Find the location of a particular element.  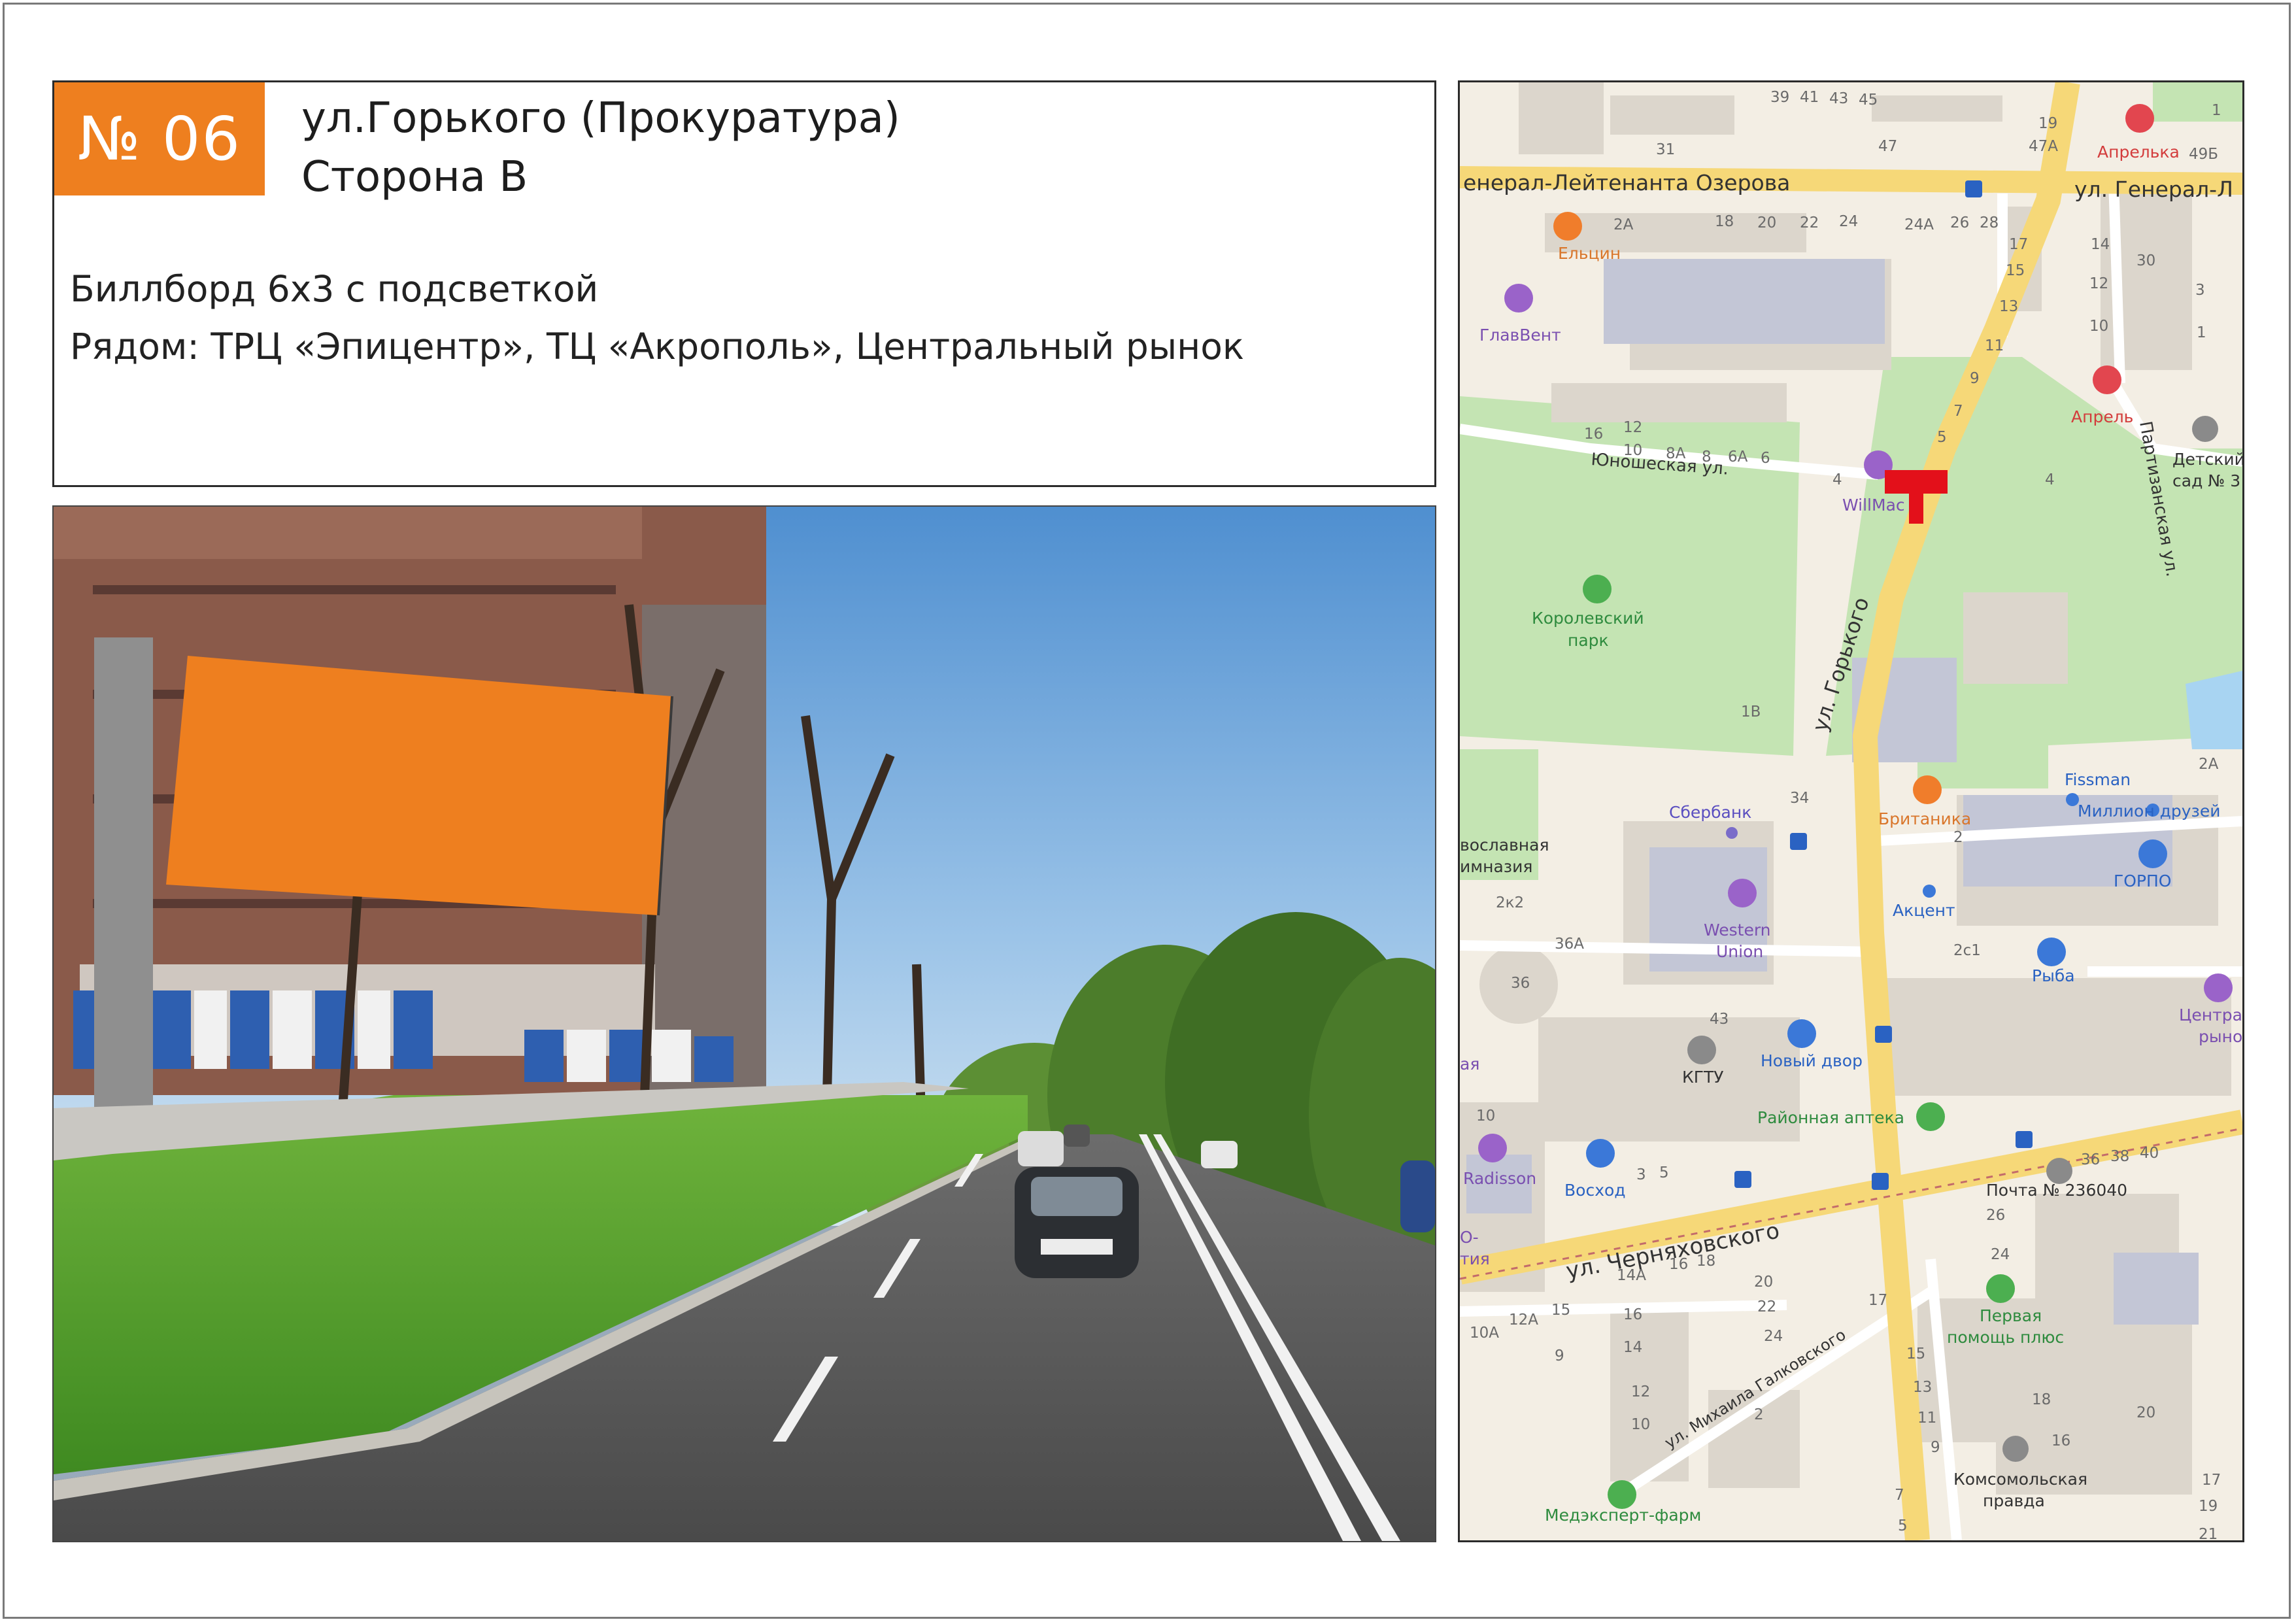

label-western-2: Union is located at coordinates (1740, 951).